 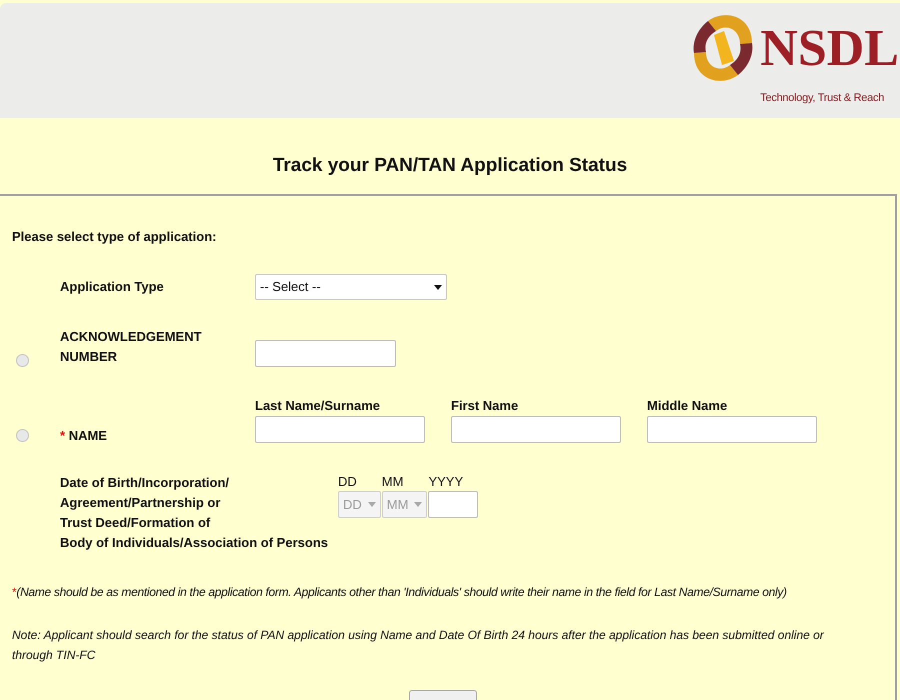 What do you see at coordinates (450, 166) in the screenshot?
I see `page-title: Track your PAN/TAN Application Status` at bounding box center [450, 166].